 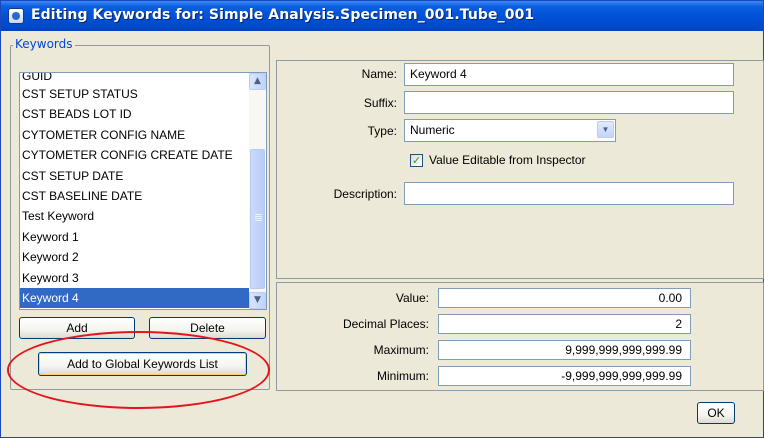 What do you see at coordinates (135, 196) in the screenshot?
I see `list-item: CST BASELINE DATE` at bounding box center [135, 196].